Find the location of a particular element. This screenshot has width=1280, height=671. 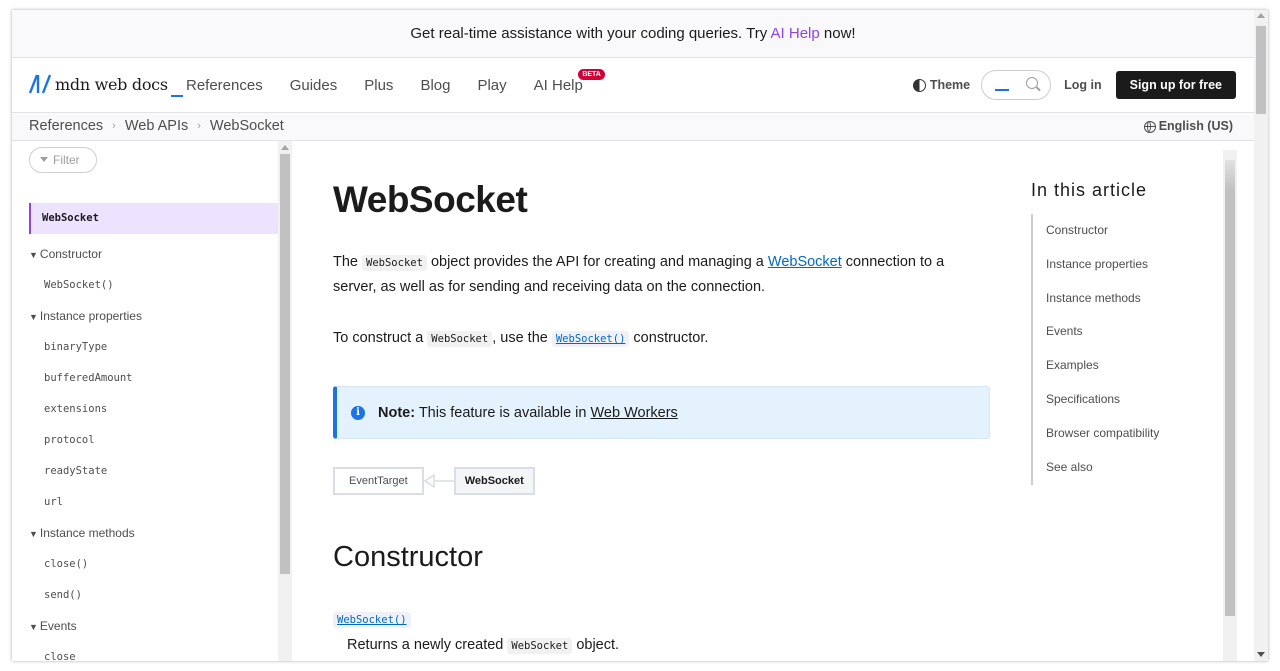

nav-references: References is located at coordinates (224, 85).